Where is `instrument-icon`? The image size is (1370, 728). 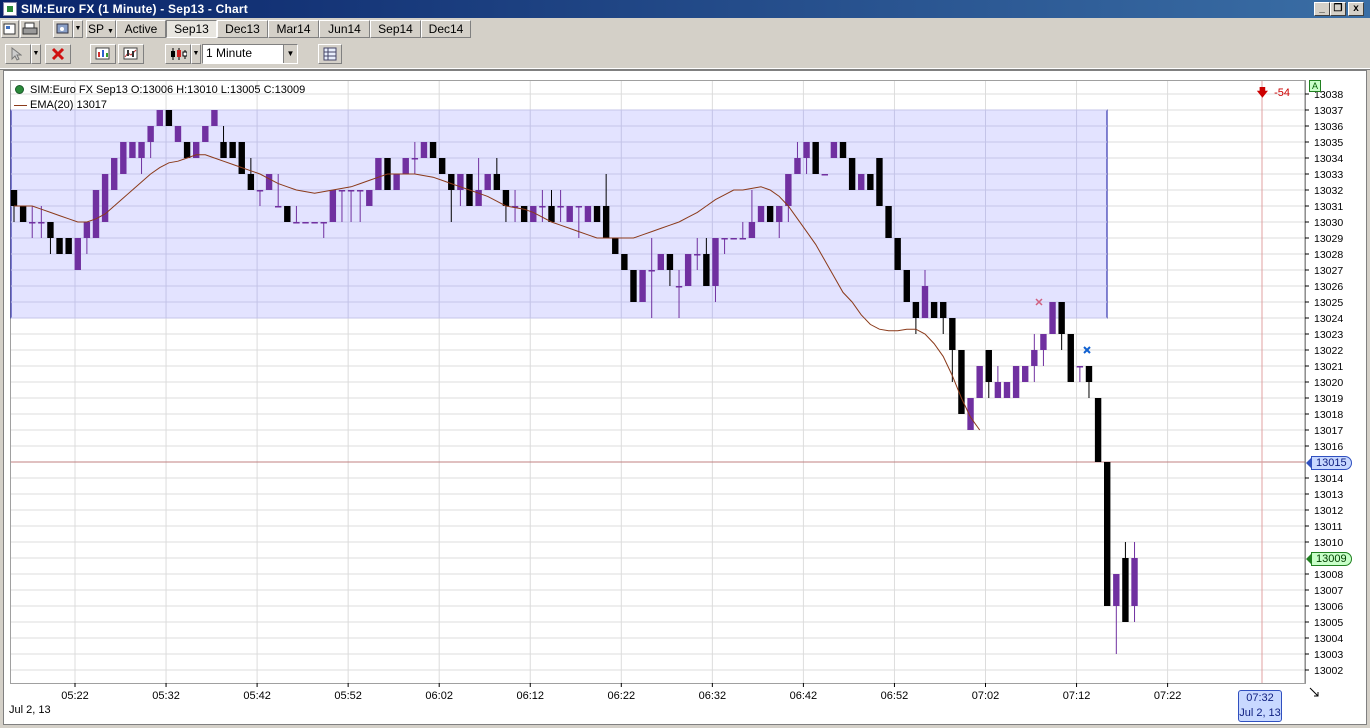 instrument-icon is located at coordinates (102, 53).